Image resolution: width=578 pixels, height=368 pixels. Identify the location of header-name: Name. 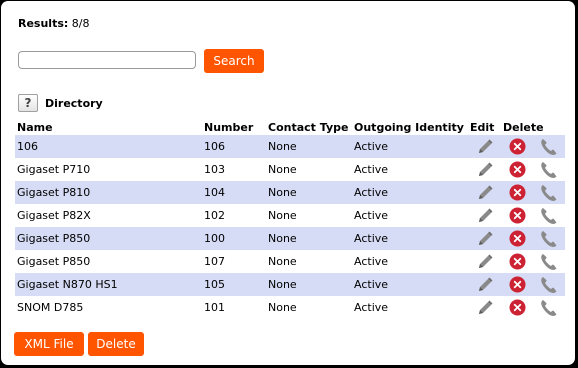
(108, 127).